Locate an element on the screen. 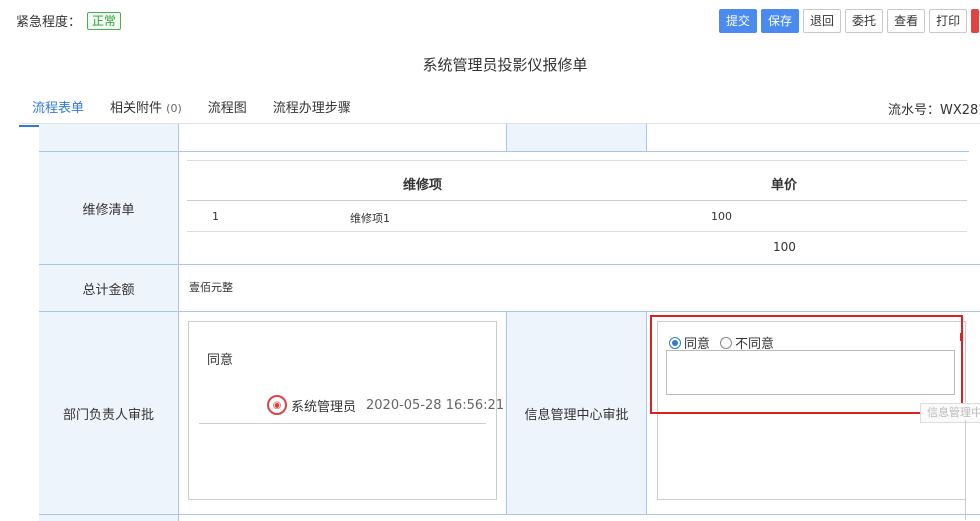  header-item: 维修项 is located at coordinates (423, 185).